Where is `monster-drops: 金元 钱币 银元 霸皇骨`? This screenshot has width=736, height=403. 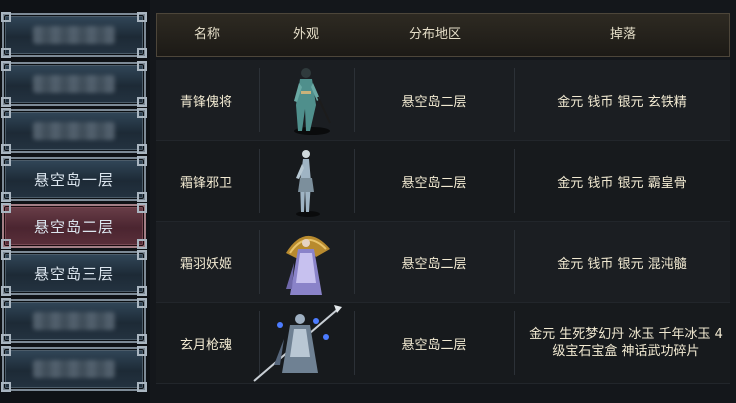
monster-drops: 金元 钱币 银元 霸皇骨 is located at coordinates (622, 183).